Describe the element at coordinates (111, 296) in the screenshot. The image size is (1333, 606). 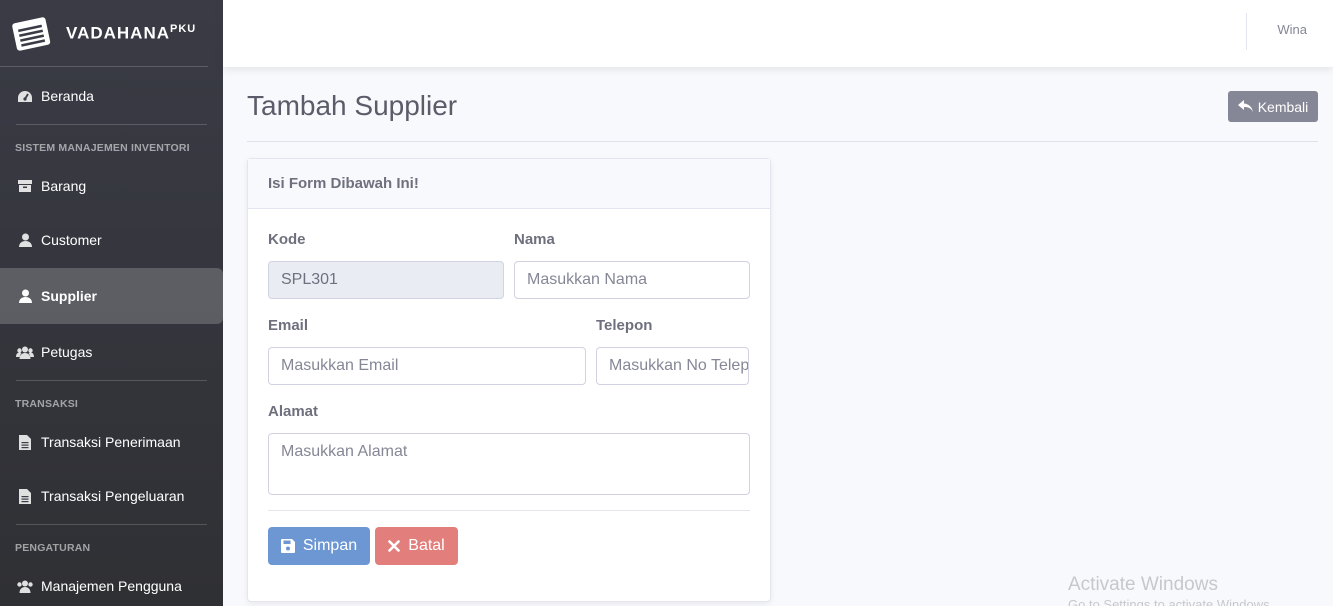
I see `sidebar-item-supplier: Supplier` at that location.